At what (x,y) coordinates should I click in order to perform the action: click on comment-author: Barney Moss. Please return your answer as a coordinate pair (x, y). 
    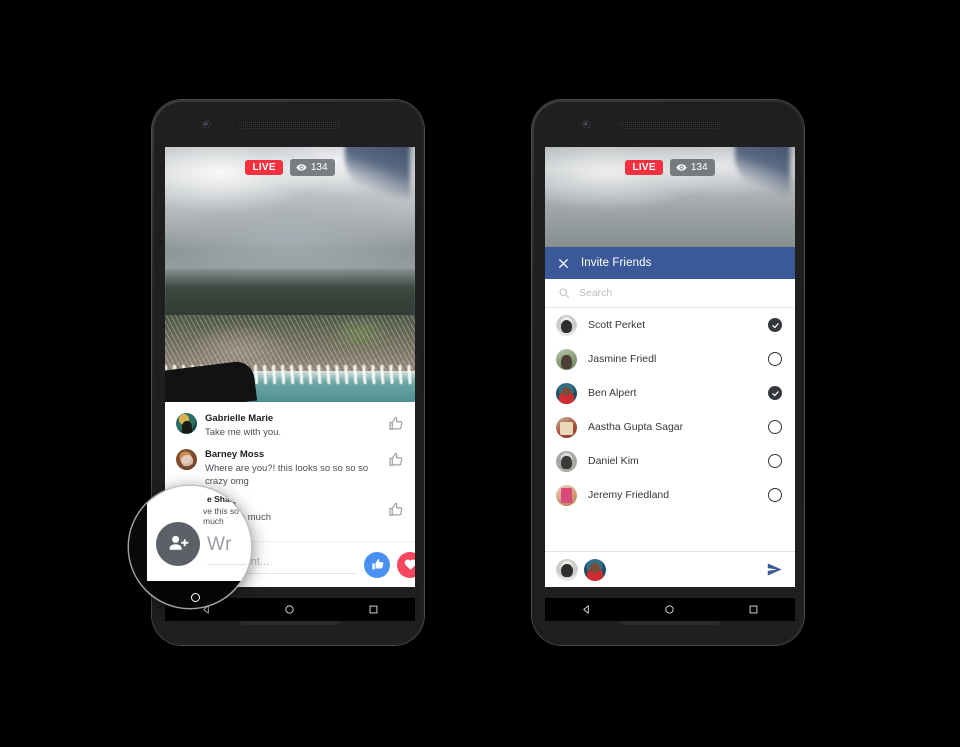
    Looking at the image, I should click on (235, 455).